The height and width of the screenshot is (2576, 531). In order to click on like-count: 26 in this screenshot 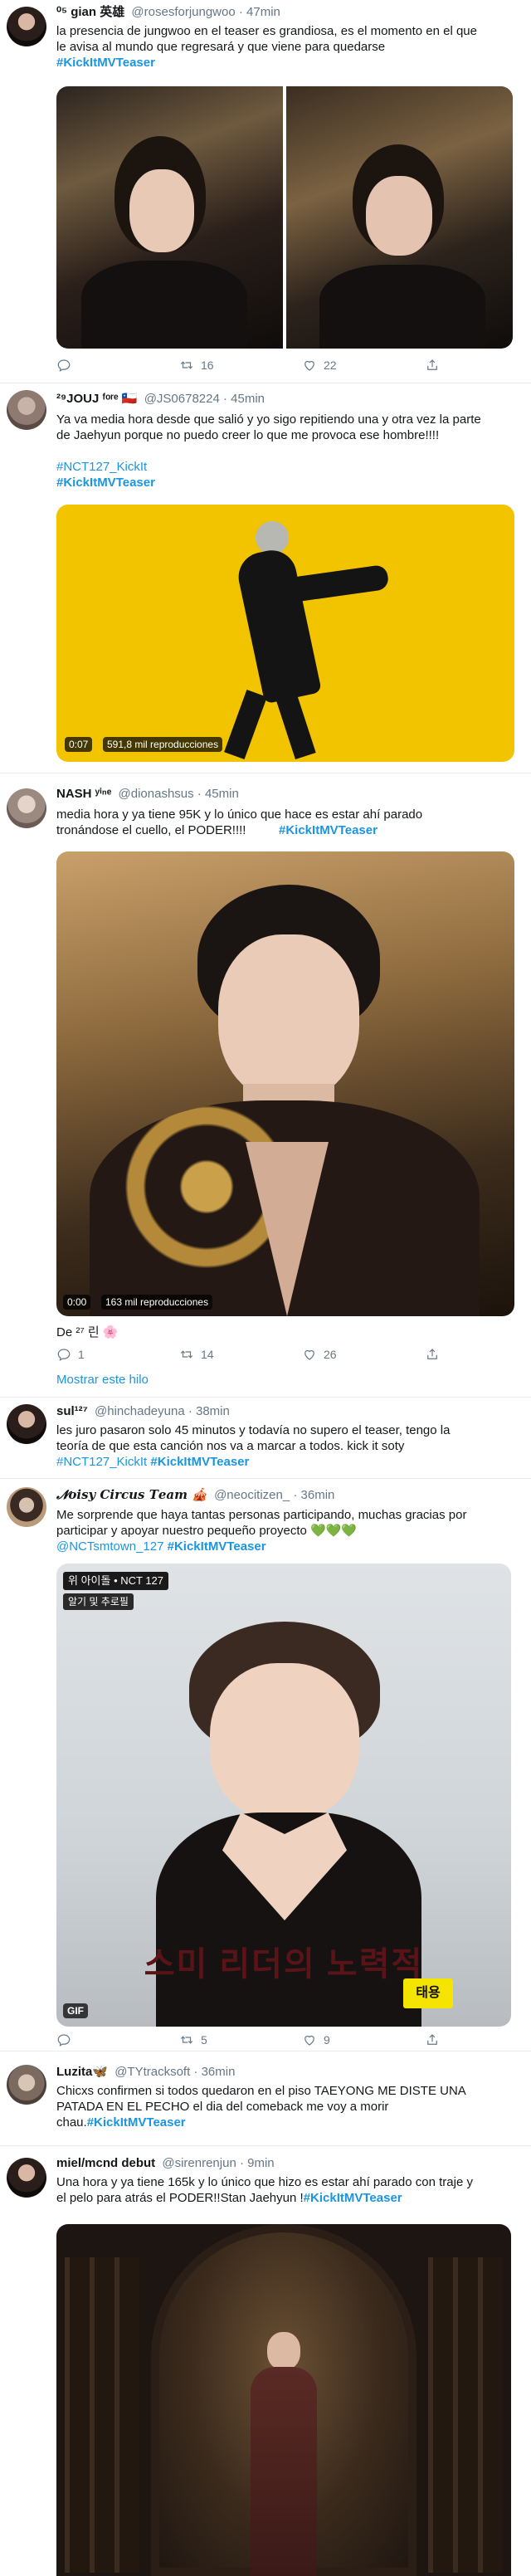, I will do `click(330, 1355)`.